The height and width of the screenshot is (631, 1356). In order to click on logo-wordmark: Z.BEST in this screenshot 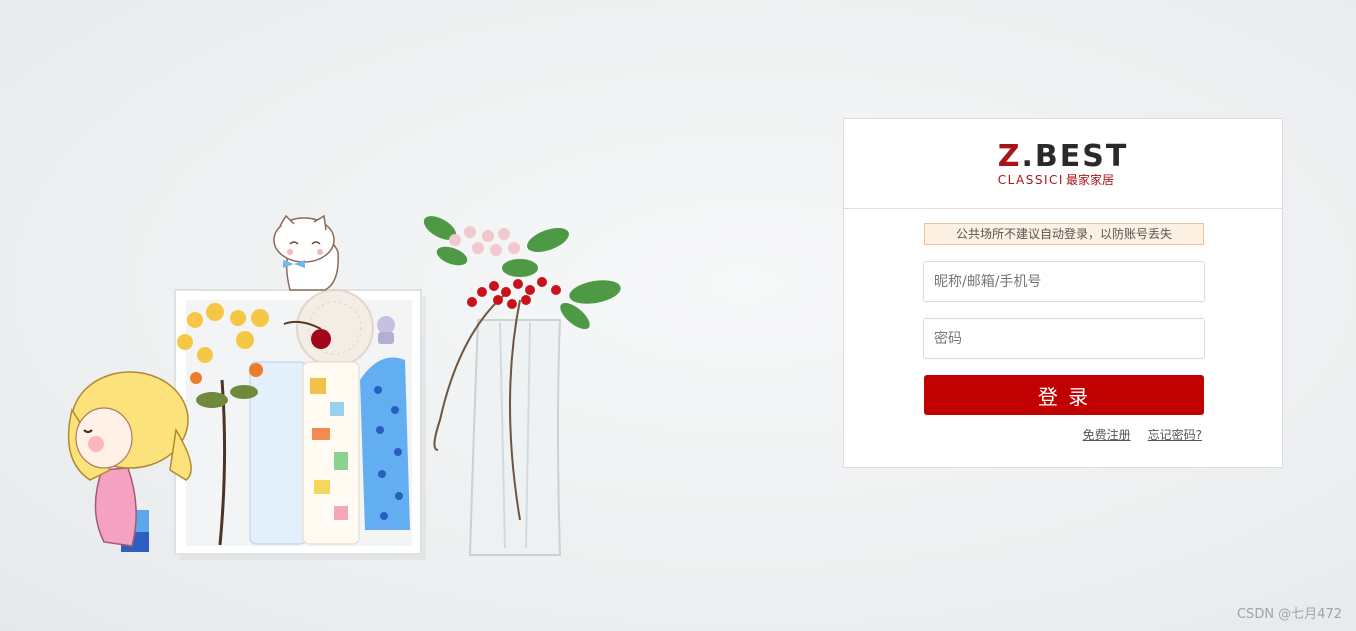, I will do `click(1063, 156)`.